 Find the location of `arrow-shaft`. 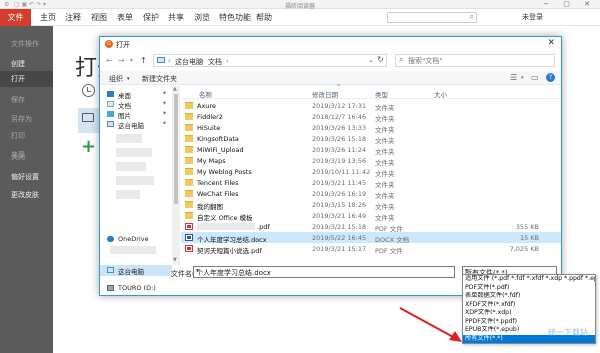

arrow-shaft is located at coordinates (427, 323).